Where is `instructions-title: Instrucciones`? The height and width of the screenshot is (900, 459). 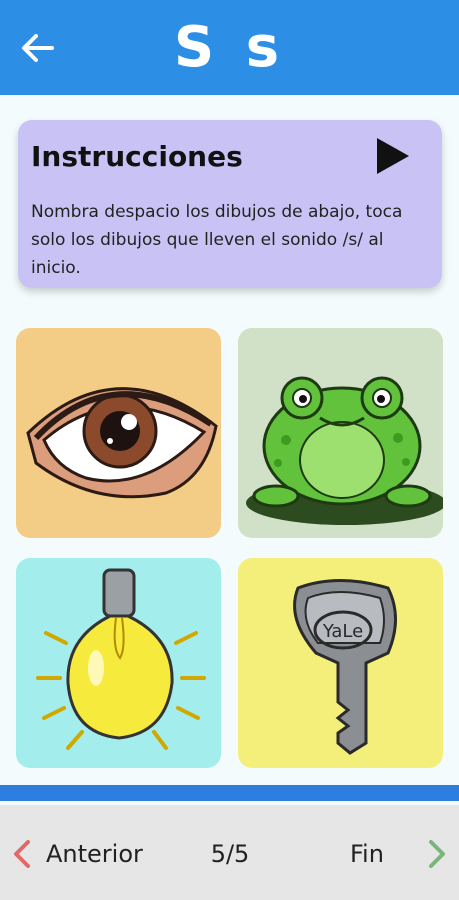 instructions-title: Instrucciones is located at coordinates (137, 156).